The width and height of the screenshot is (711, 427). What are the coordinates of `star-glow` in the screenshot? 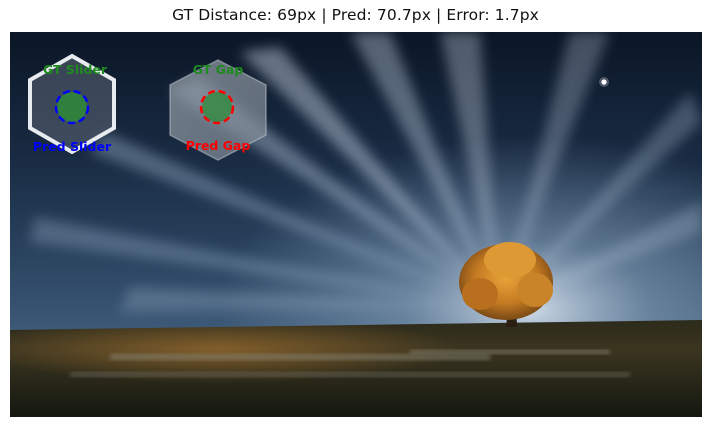 It's located at (604, 82).